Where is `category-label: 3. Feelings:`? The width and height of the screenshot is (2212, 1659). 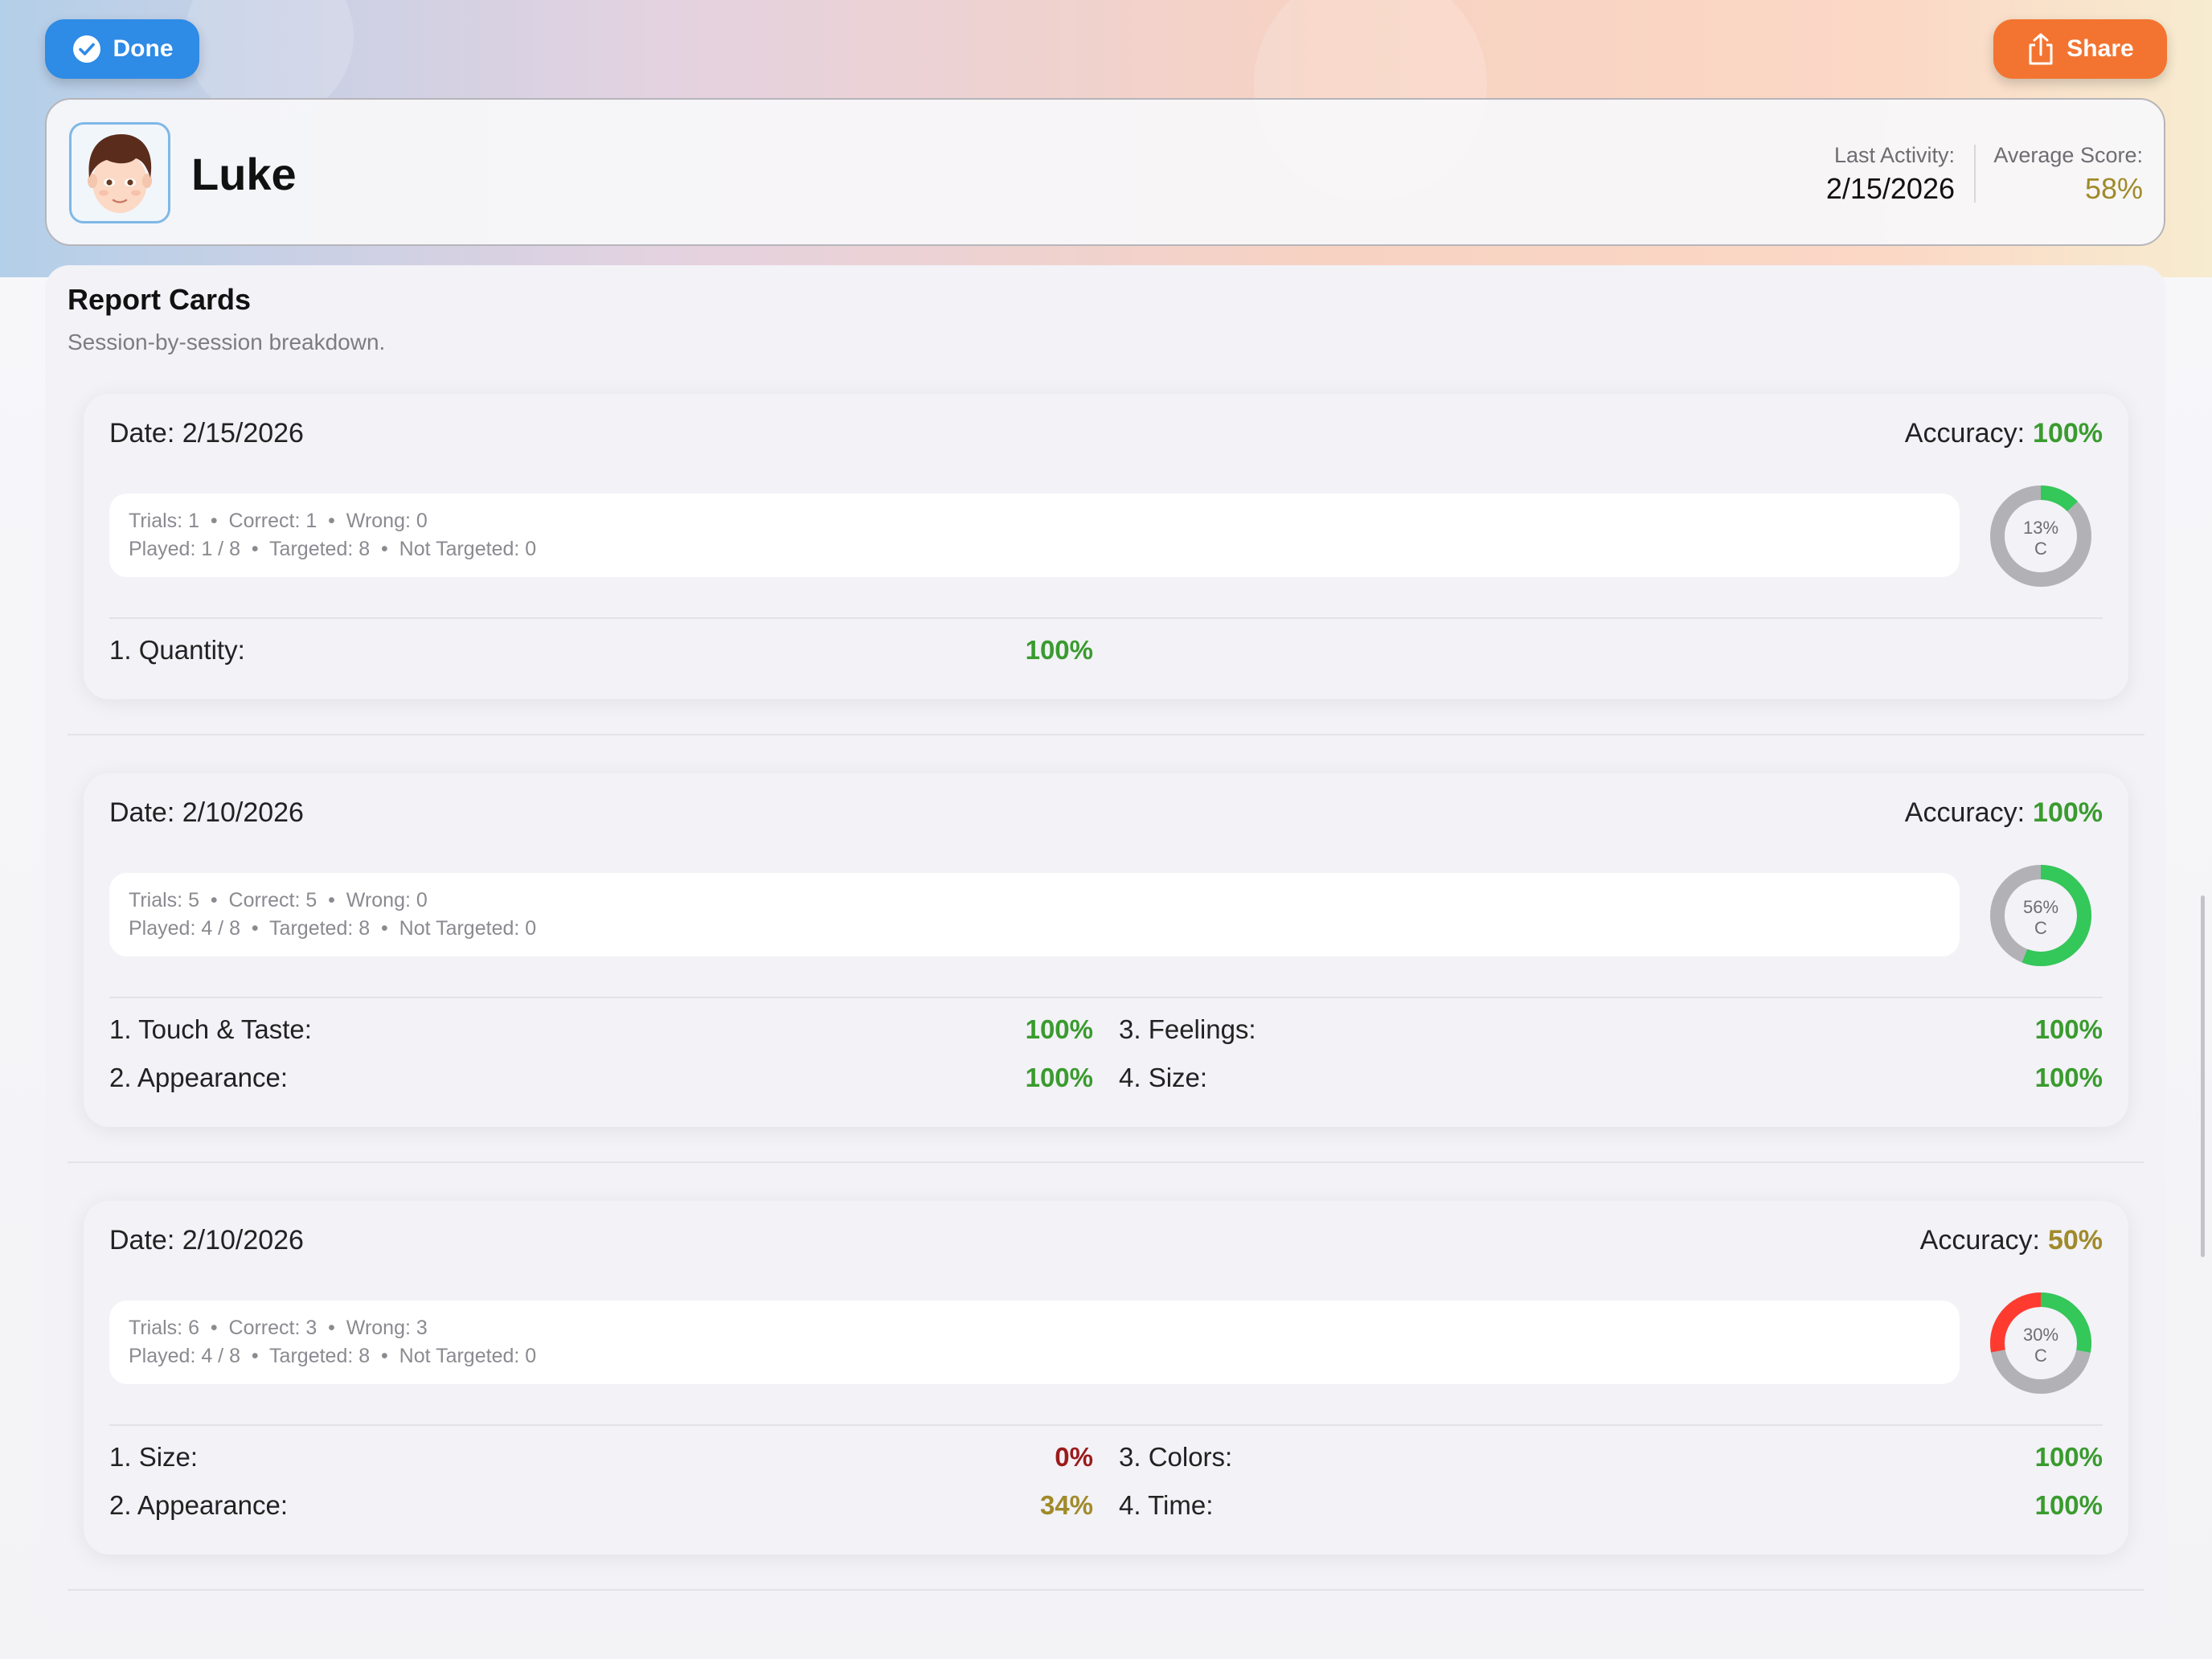 category-label: 3. Feelings: is located at coordinates (1187, 1029).